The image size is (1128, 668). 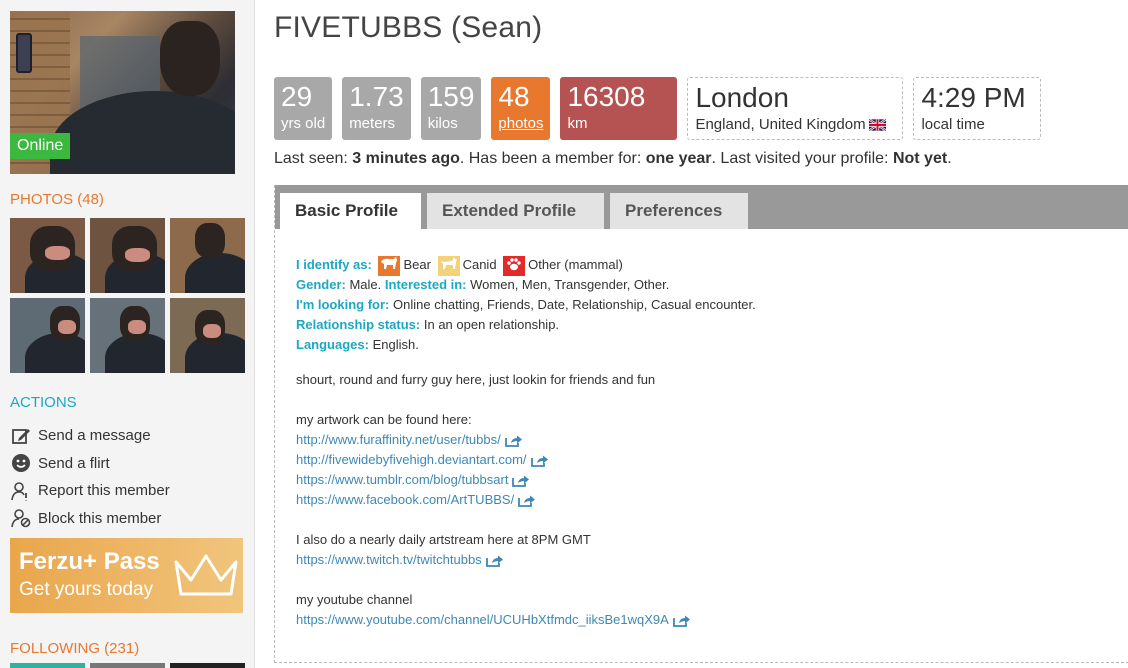 What do you see at coordinates (74, 648) in the screenshot?
I see `following-title: FOLLOWING (231)` at bounding box center [74, 648].